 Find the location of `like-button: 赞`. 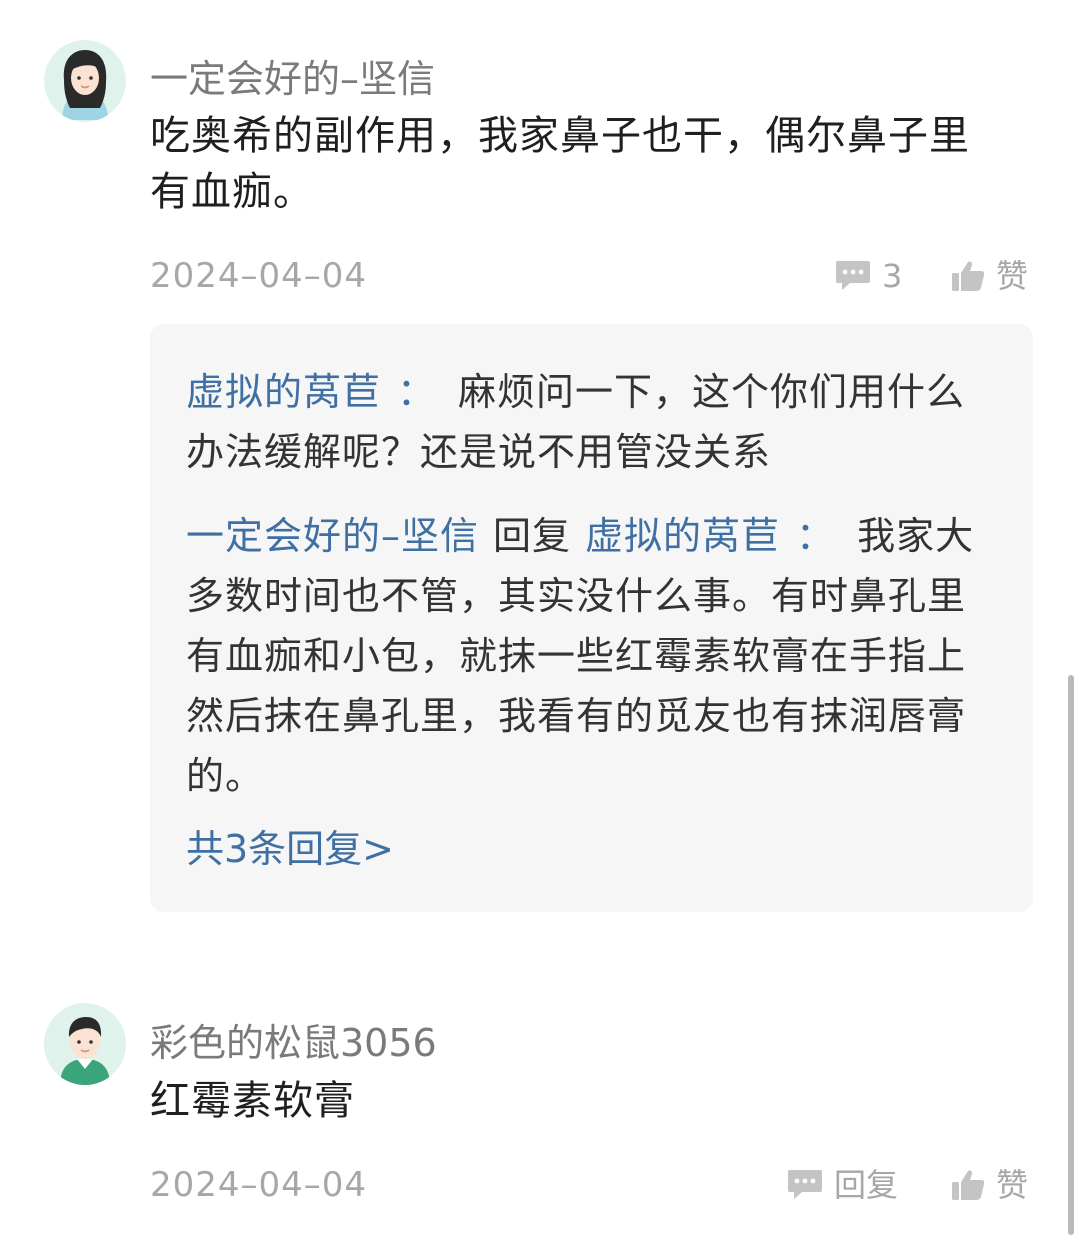

like-button: 赞 is located at coordinates (989, 1185).